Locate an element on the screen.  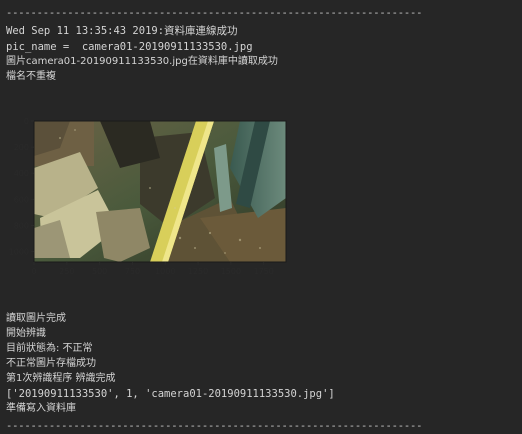
x-tick-label: 250 is located at coordinates (66, 271).